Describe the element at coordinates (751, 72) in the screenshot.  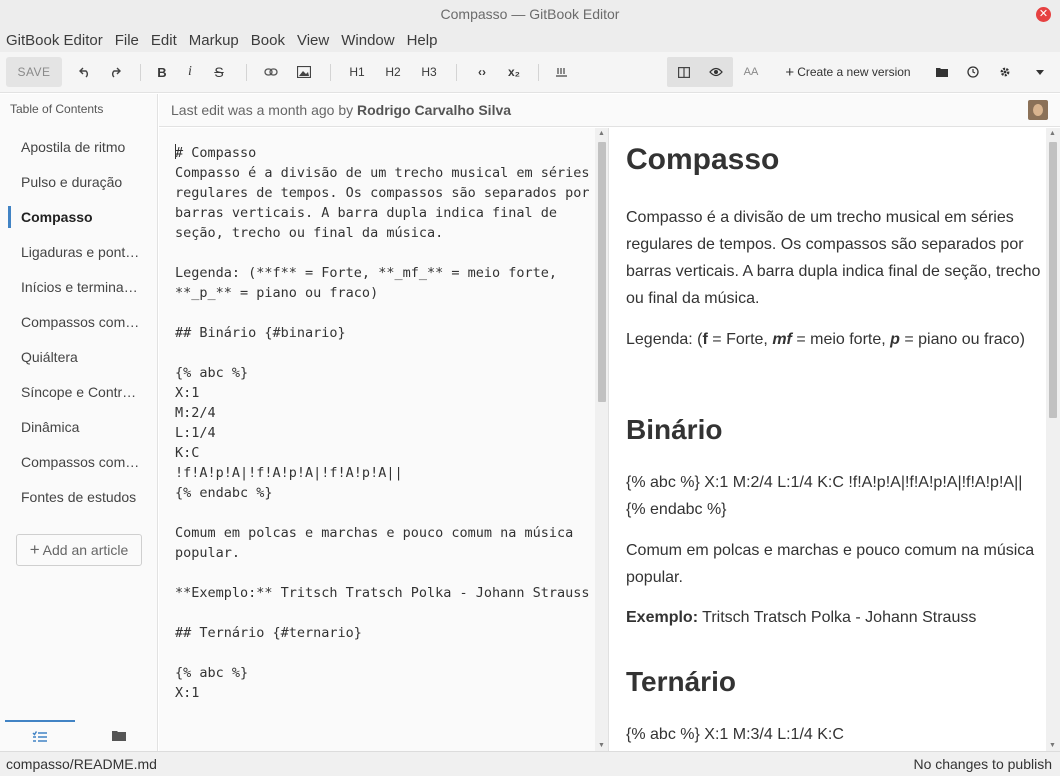
I see `font-size-icon: AA` at that location.